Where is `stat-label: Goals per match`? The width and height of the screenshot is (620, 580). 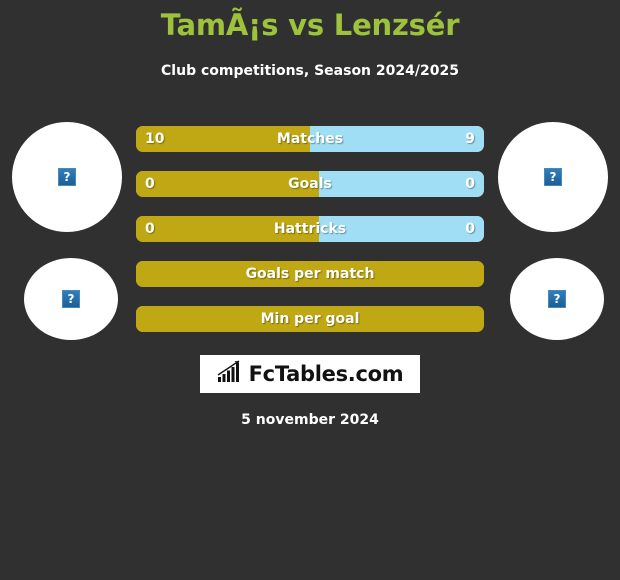 stat-label: Goals per match is located at coordinates (310, 274).